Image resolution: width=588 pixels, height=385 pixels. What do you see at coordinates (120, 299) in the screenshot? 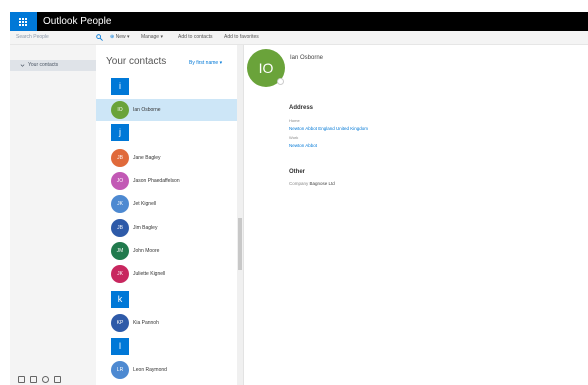
I see `letter-header-k: k` at bounding box center [120, 299].